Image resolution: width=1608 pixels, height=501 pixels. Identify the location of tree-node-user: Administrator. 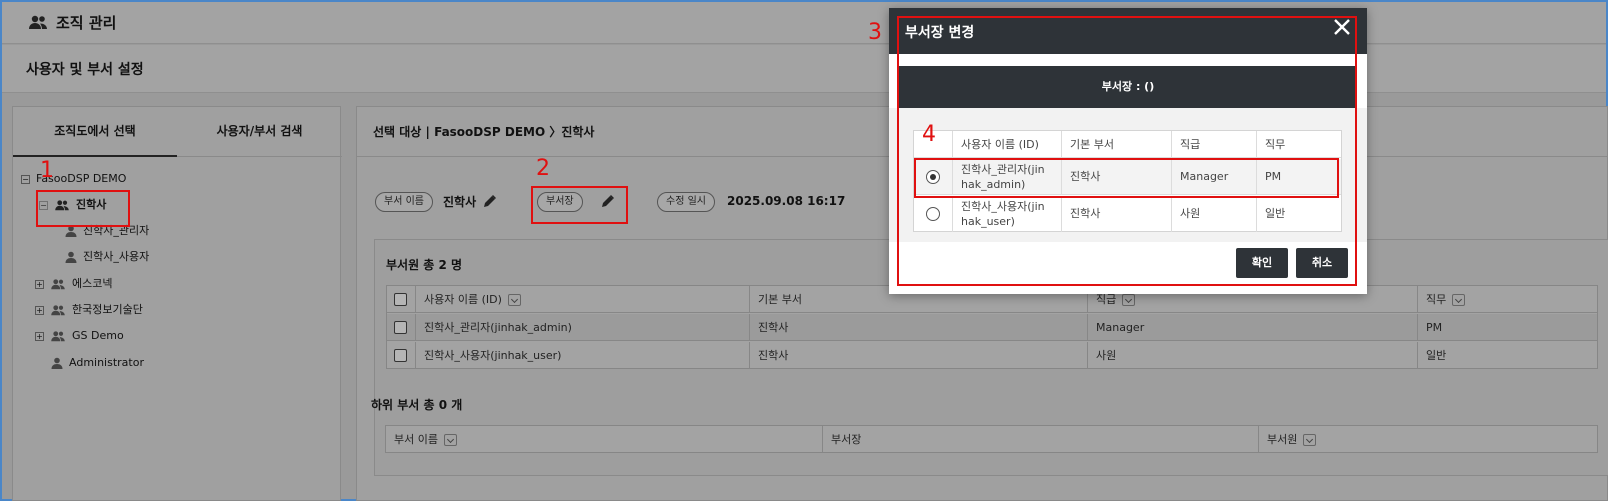
(97, 363).